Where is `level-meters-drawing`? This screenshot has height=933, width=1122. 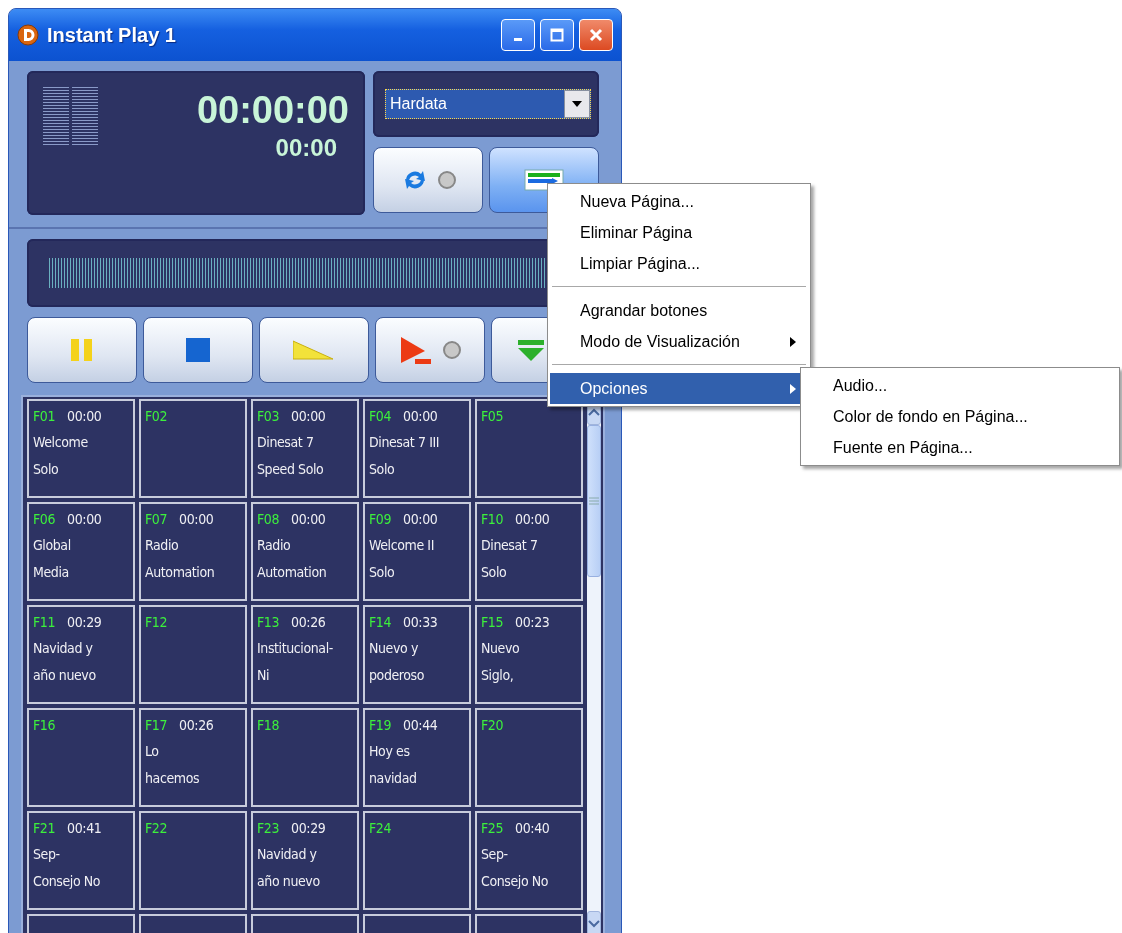 level-meters-drawing is located at coordinates (70, 117).